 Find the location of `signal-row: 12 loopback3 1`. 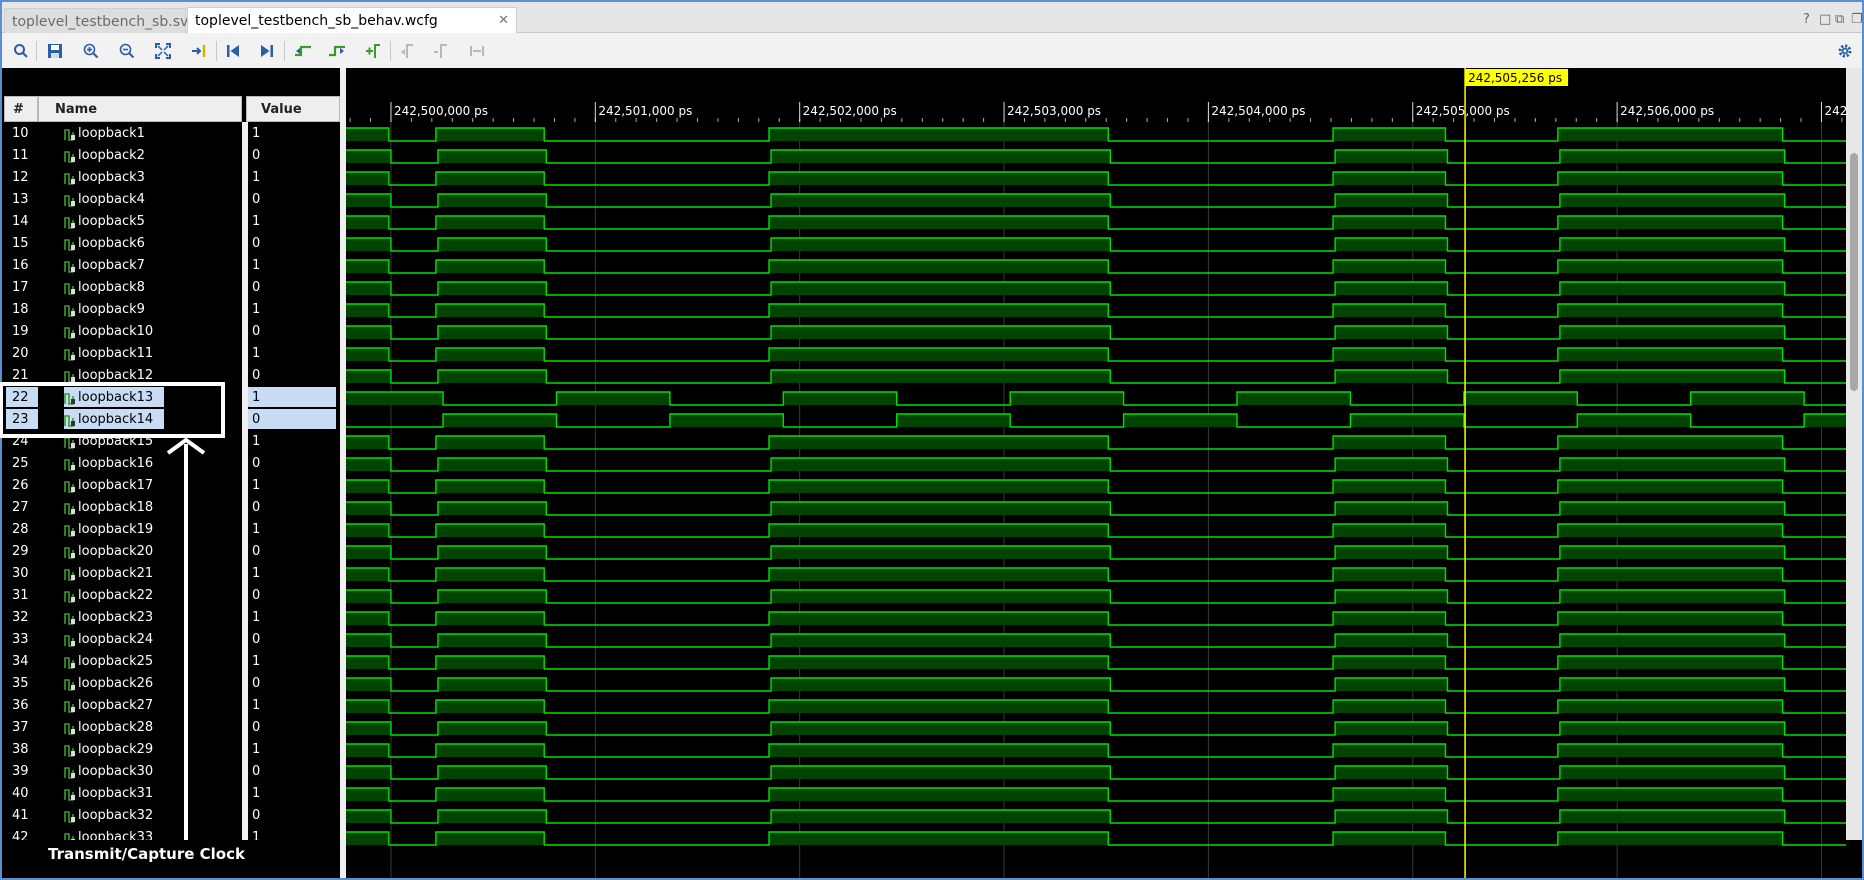

signal-row: 12 loopback3 1 is located at coordinates (172, 178).